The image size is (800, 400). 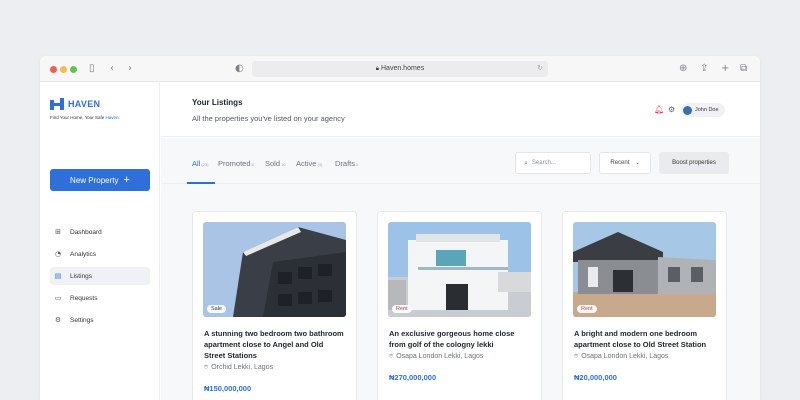 I want to click on brand-logo: HAVEN, so click(x=75, y=104).